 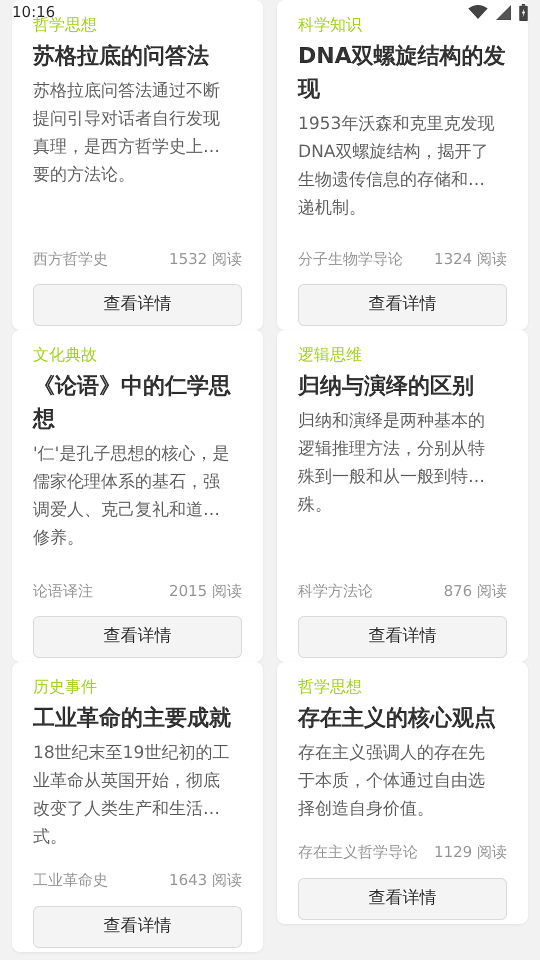 I want to click on card-title: 归纳与演绎的区别, so click(x=386, y=387).